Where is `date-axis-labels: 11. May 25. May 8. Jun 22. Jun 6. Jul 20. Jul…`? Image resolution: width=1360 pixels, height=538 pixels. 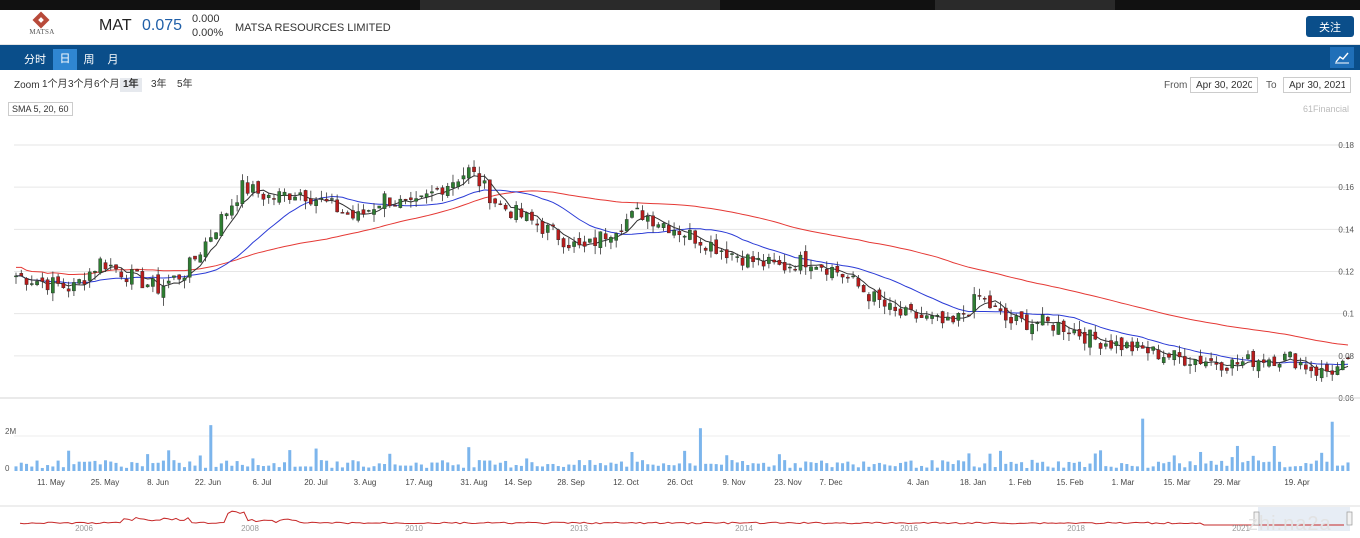 date-axis-labels: 11. May 25. May 8. Jun 22. Jun 6. Jul 20. Jul… is located at coordinates (673, 482).